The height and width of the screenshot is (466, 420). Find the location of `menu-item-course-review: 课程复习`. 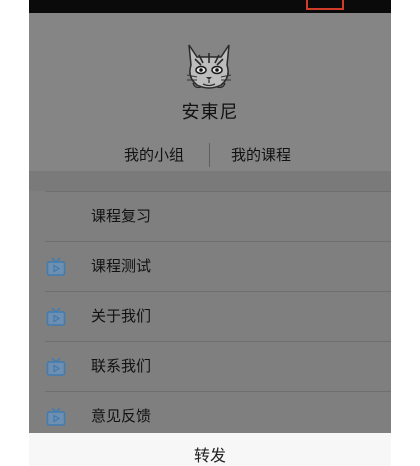

menu-item-course-review: 课程复习 is located at coordinates (210, 216).